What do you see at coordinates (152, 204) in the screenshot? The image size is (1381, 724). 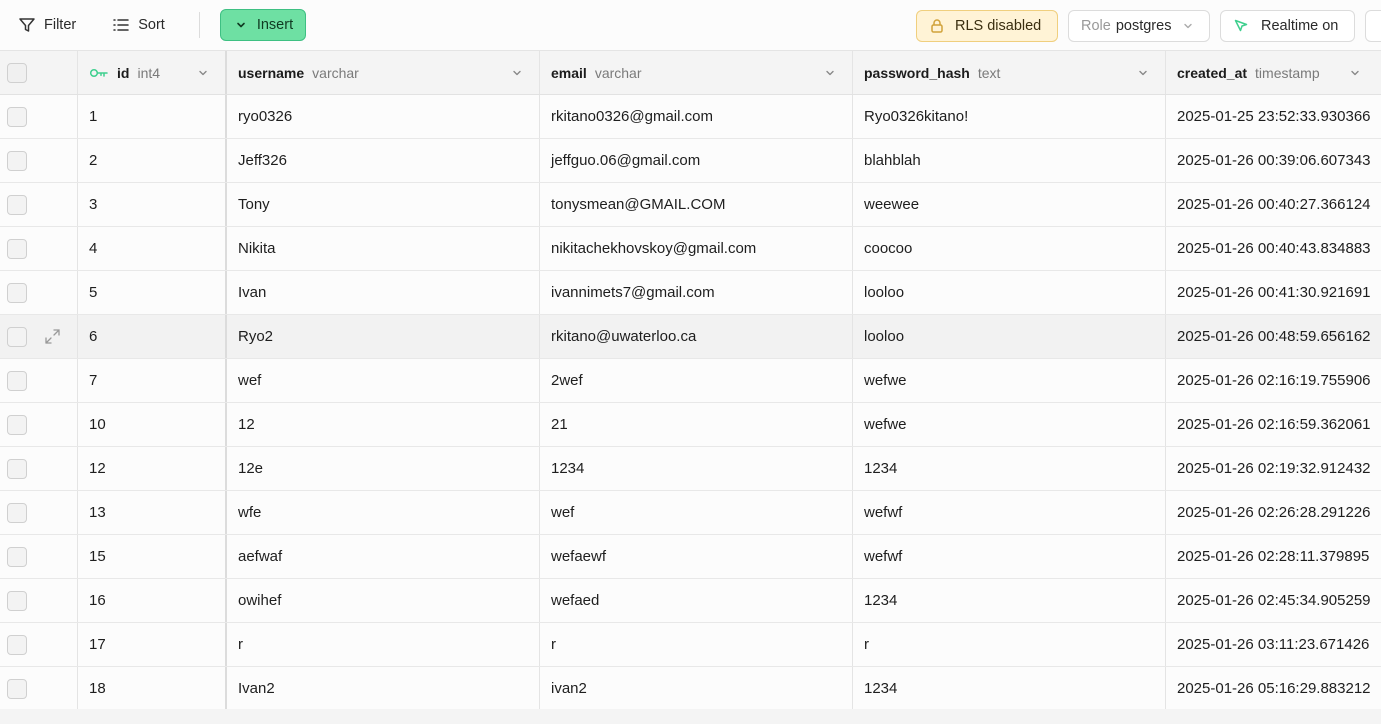 I see `cell-id: 3` at bounding box center [152, 204].